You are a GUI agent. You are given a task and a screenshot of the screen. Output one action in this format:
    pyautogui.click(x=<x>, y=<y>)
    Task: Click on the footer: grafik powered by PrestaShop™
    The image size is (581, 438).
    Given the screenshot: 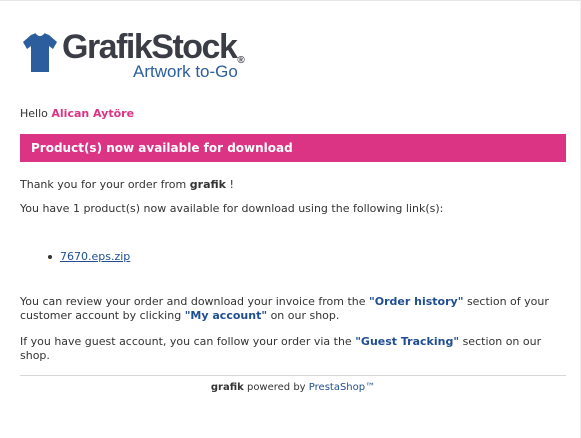 What is the action you would take?
    pyautogui.click(x=293, y=388)
    